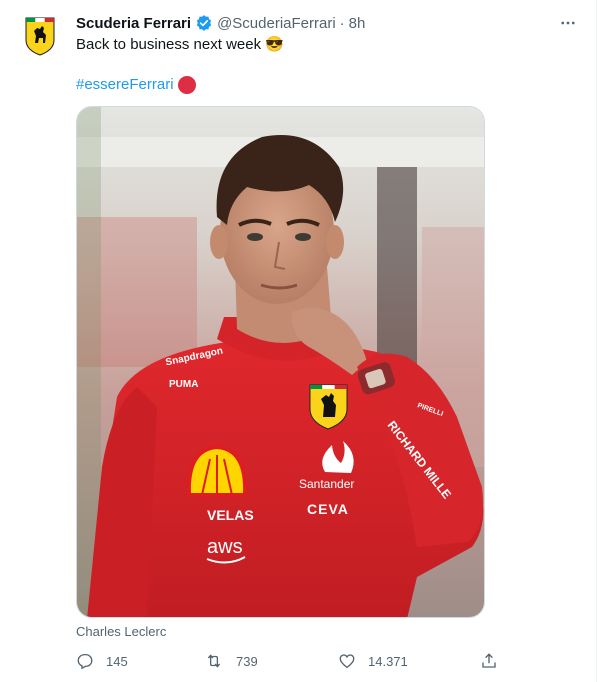 This screenshot has width=598, height=682. What do you see at coordinates (347, 661) in the screenshot?
I see `like-icon` at bounding box center [347, 661].